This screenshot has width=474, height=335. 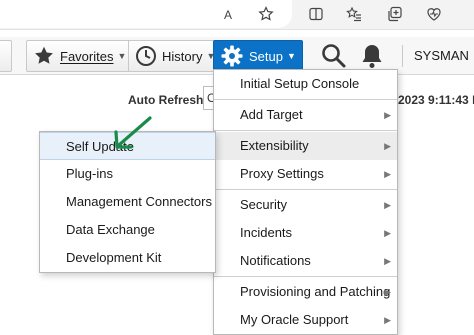 I want to click on menu-item-label: Initial Setup Console, so click(x=300, y=83).